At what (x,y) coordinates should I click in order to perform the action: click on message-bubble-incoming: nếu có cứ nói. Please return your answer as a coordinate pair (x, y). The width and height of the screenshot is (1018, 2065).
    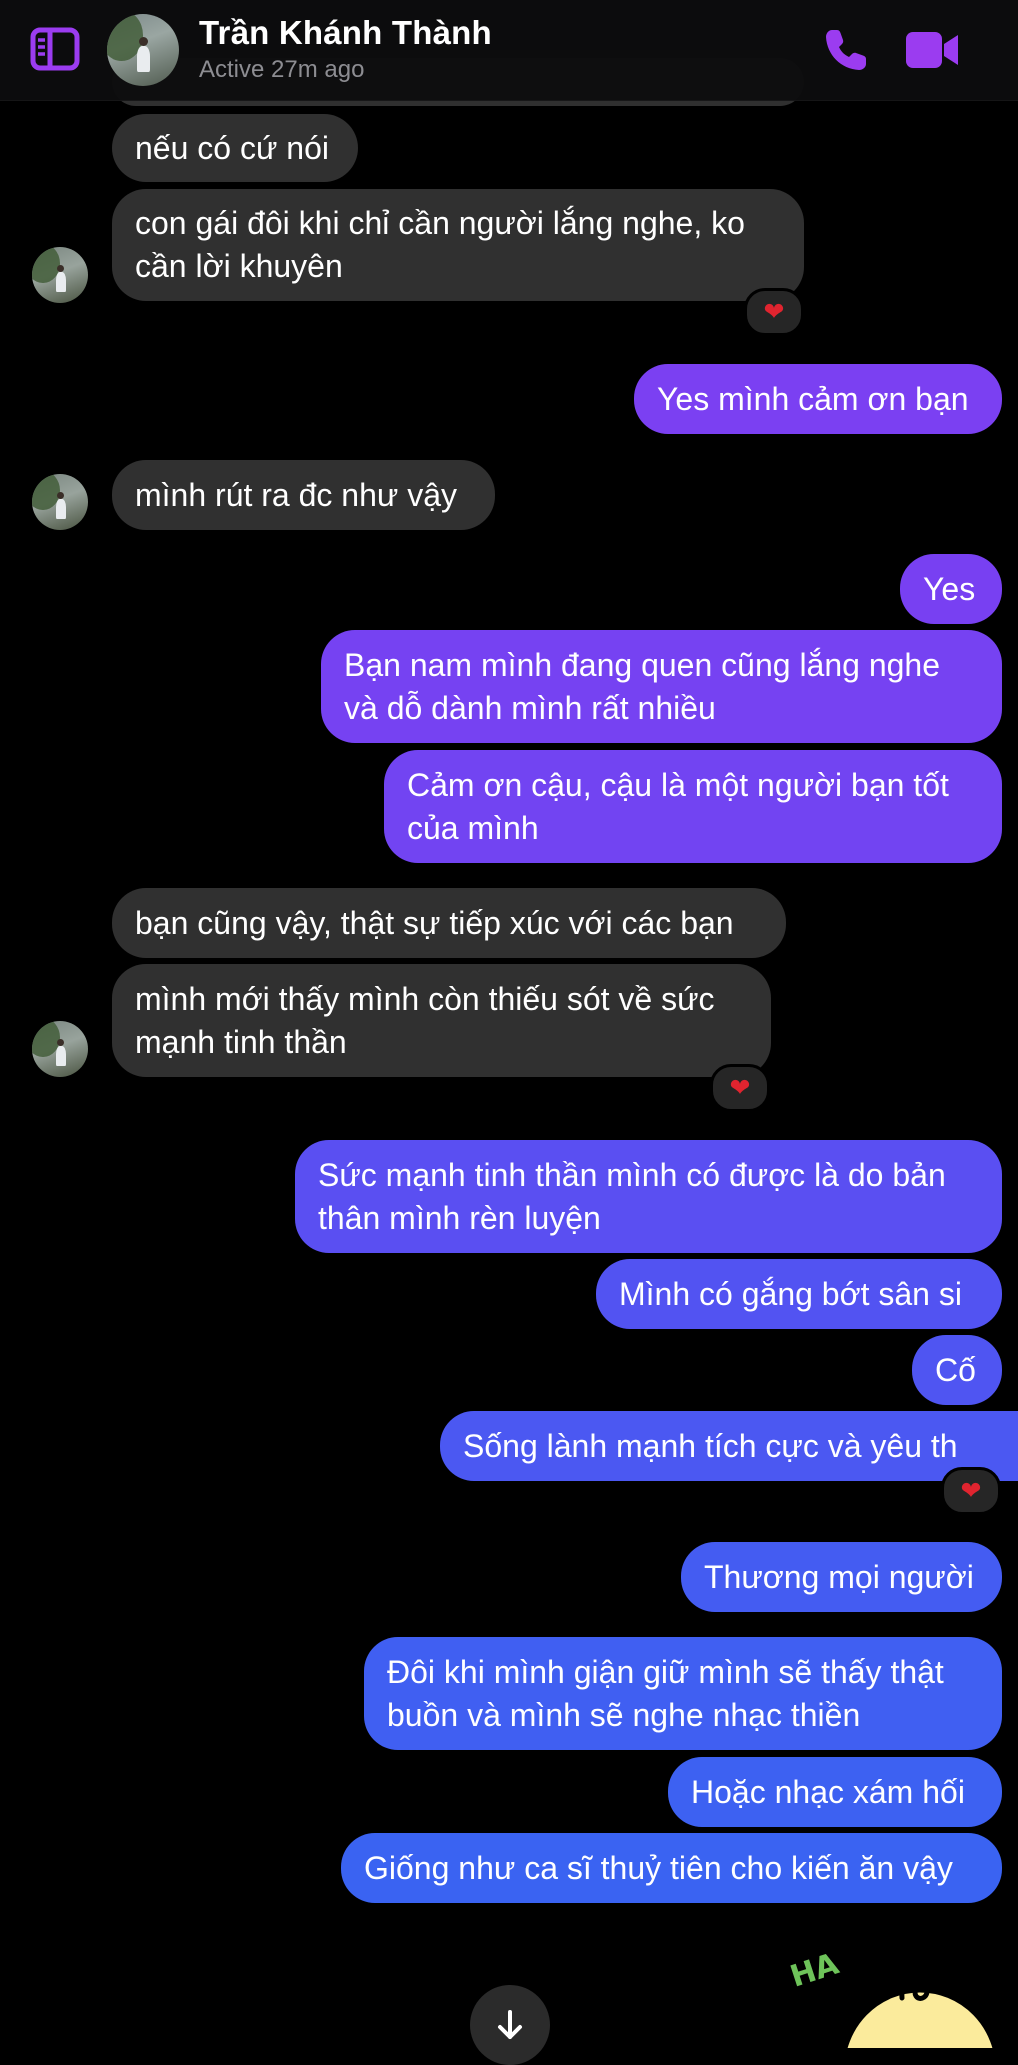
    Looking at the image, I should click on (235, 148).